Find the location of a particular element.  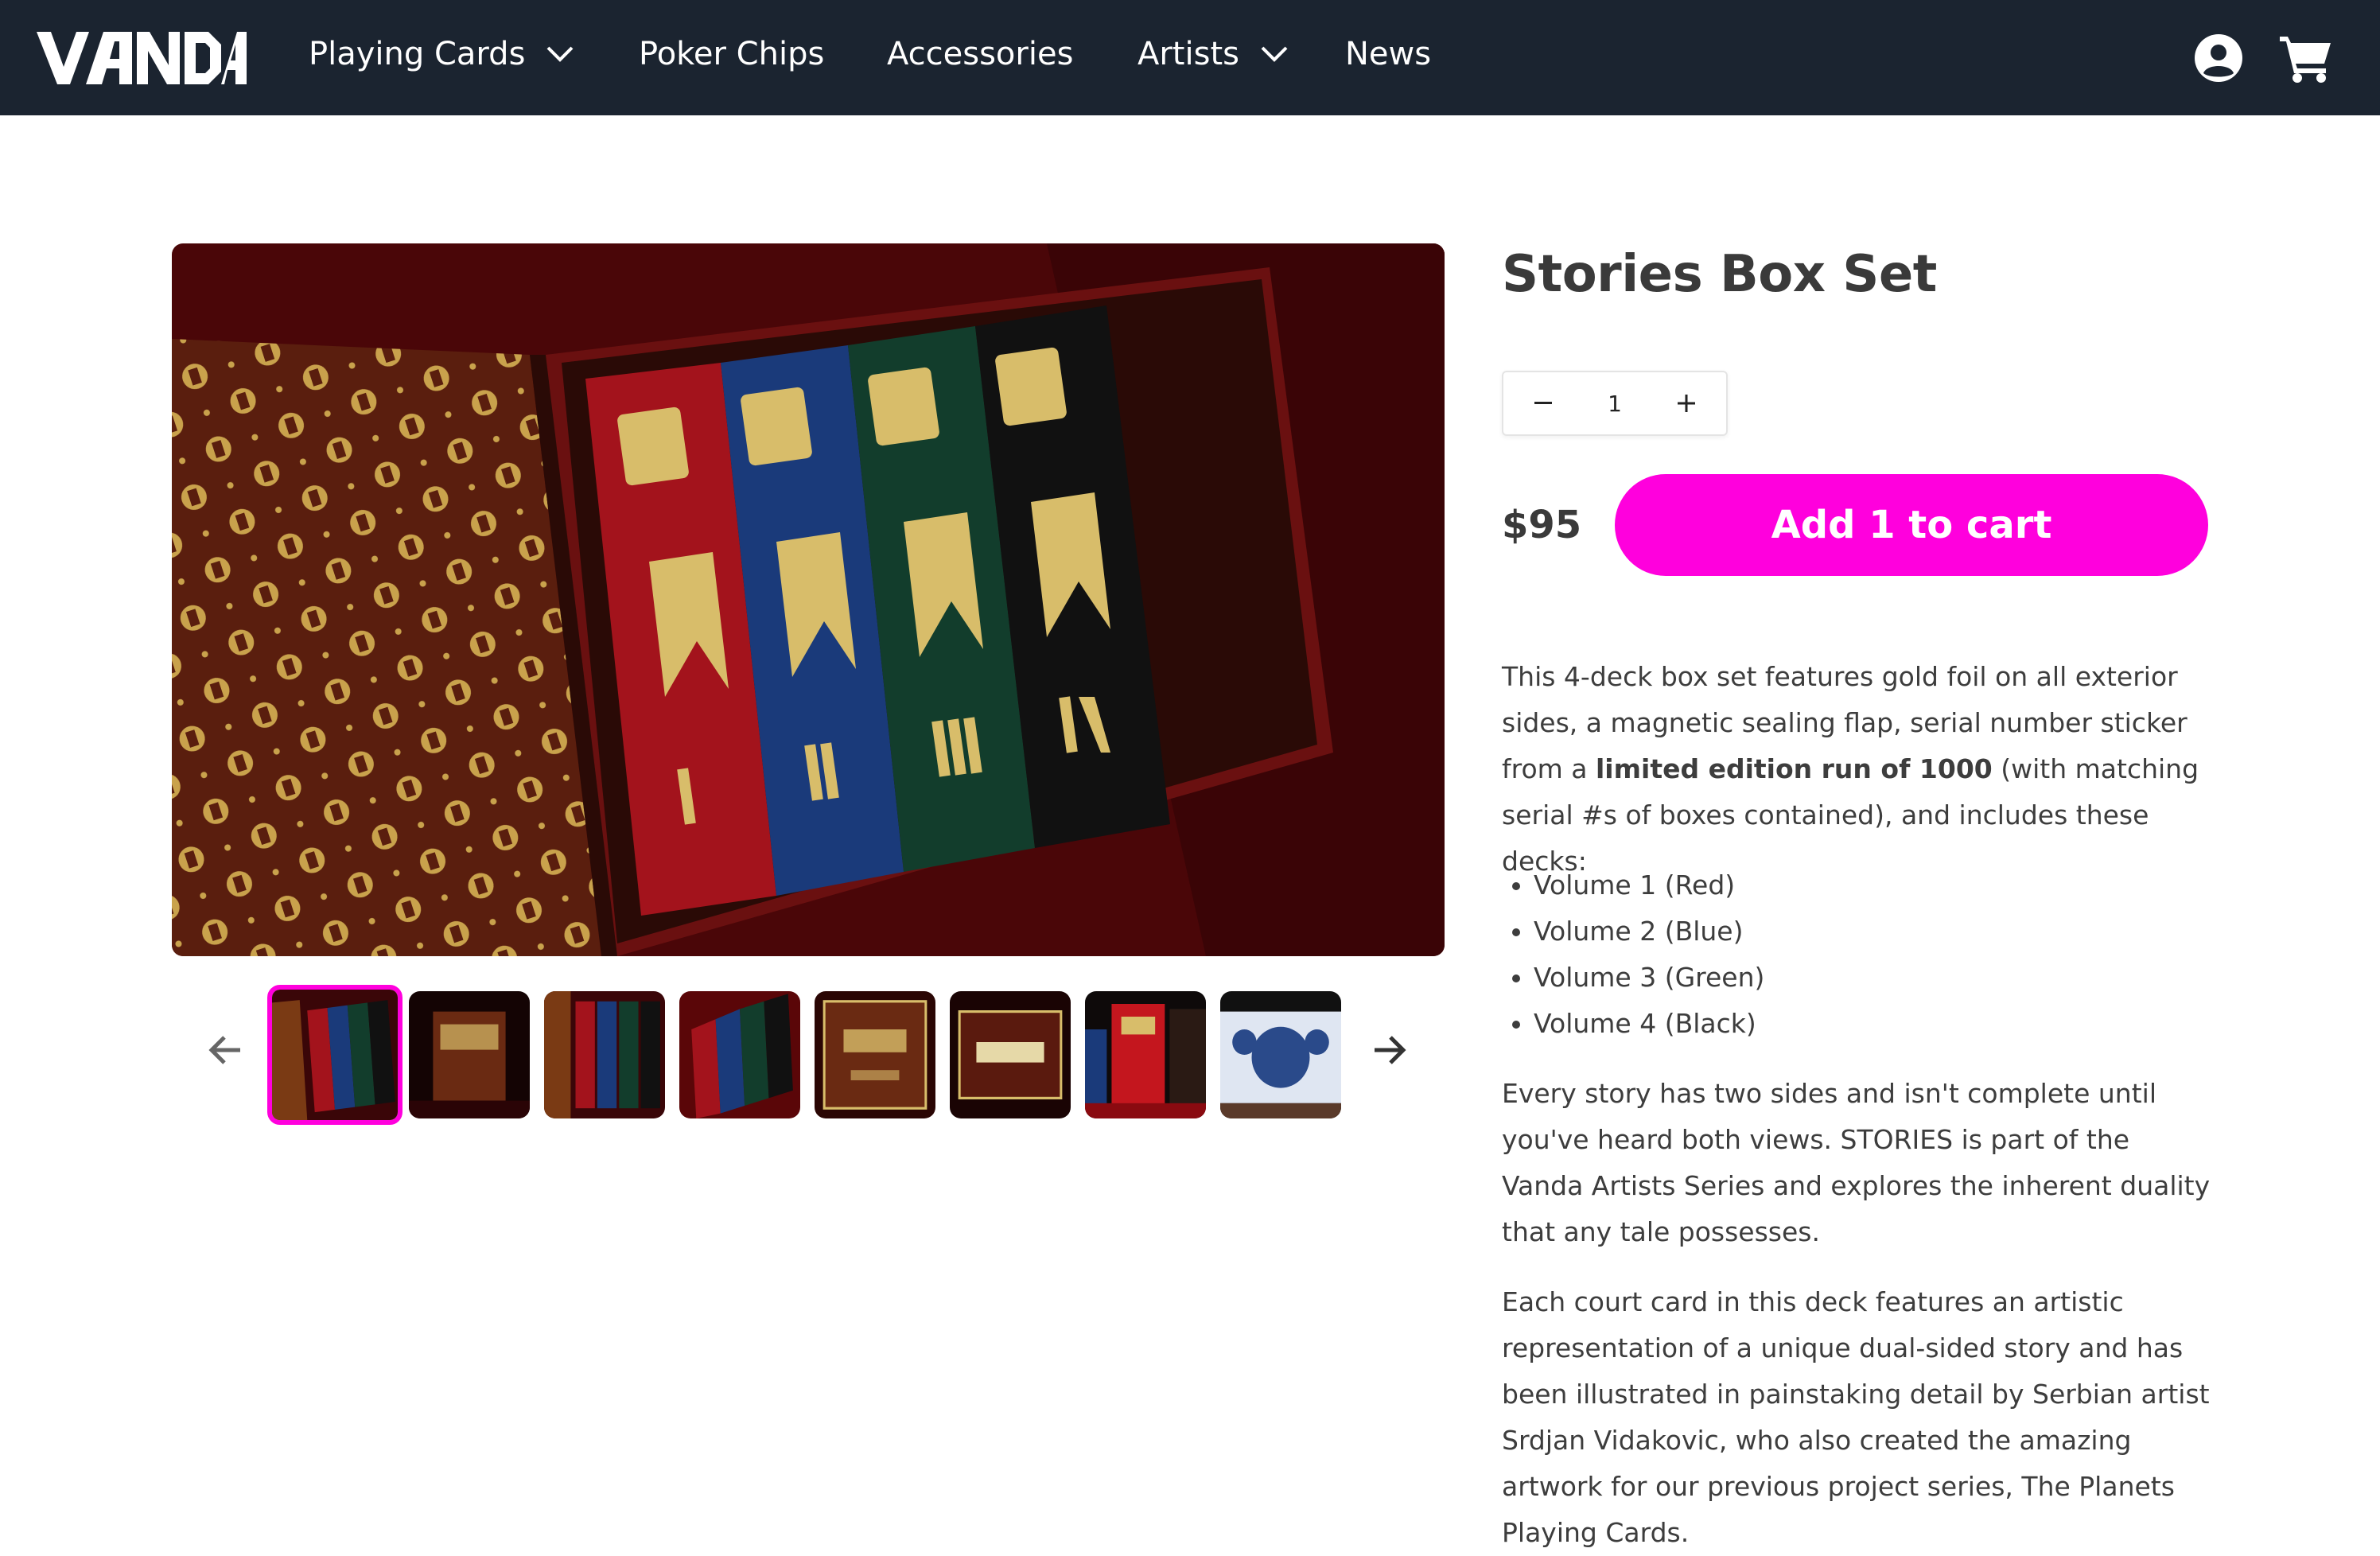

nav-news-label: News is located at coordinates (1388, 54).